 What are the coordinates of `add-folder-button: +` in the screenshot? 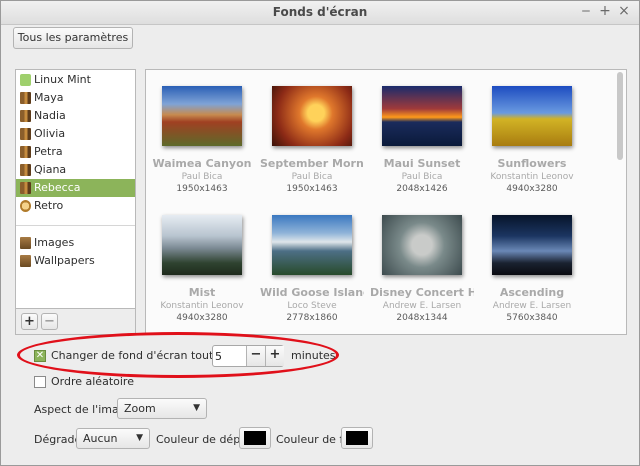 It's located at (29, 321).